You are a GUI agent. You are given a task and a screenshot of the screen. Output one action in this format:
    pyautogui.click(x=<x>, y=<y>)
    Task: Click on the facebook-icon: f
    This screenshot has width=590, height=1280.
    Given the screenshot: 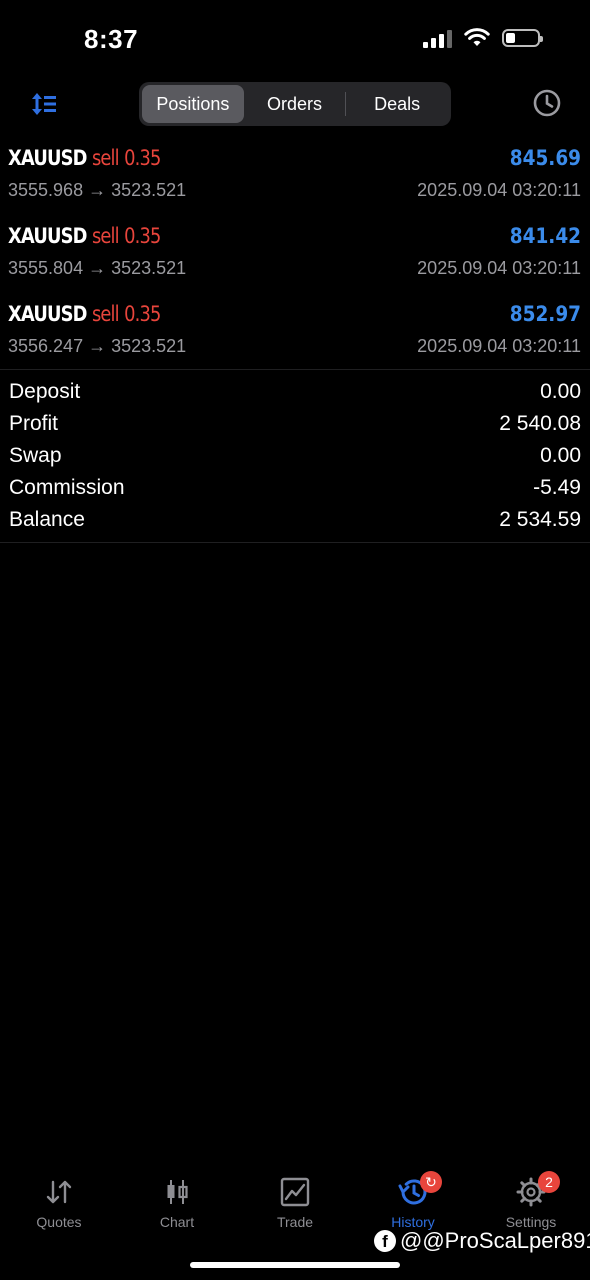 What is the action you would take?
    pyautogui.click(x=385, y=1241)
    